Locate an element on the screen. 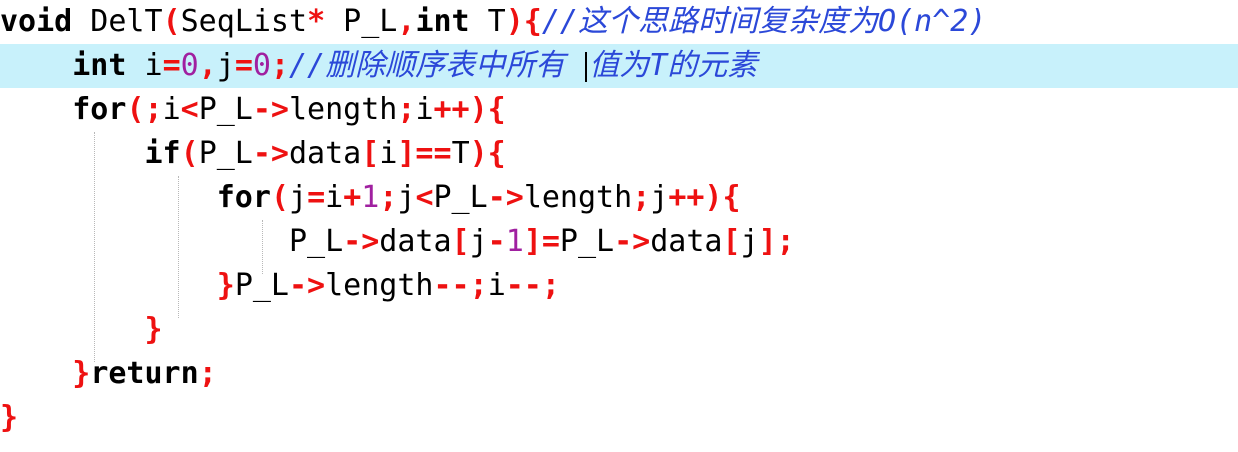 The image size is (1238, 452). operator-token: ]; is located at coordinates (776, 241).